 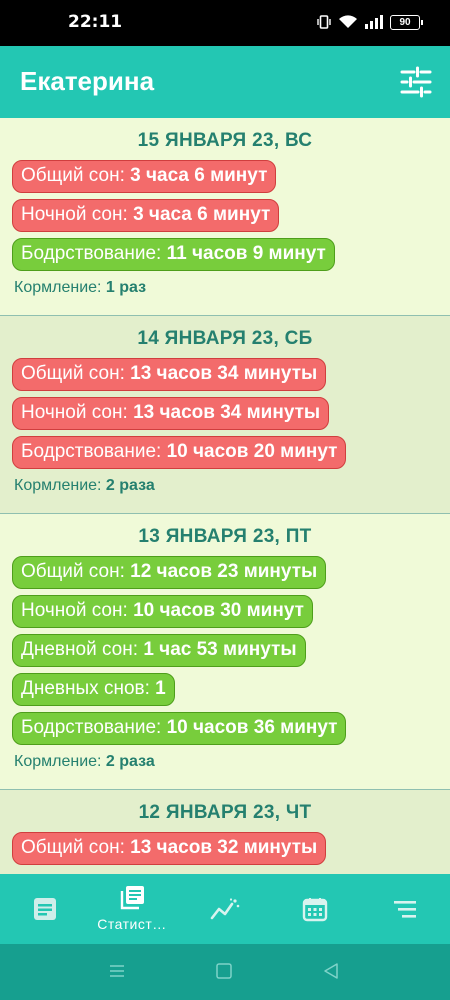 I want to click on day-date: 12 ЯНВАРЯ 23, ЧТ, so click(x=225, y=812).